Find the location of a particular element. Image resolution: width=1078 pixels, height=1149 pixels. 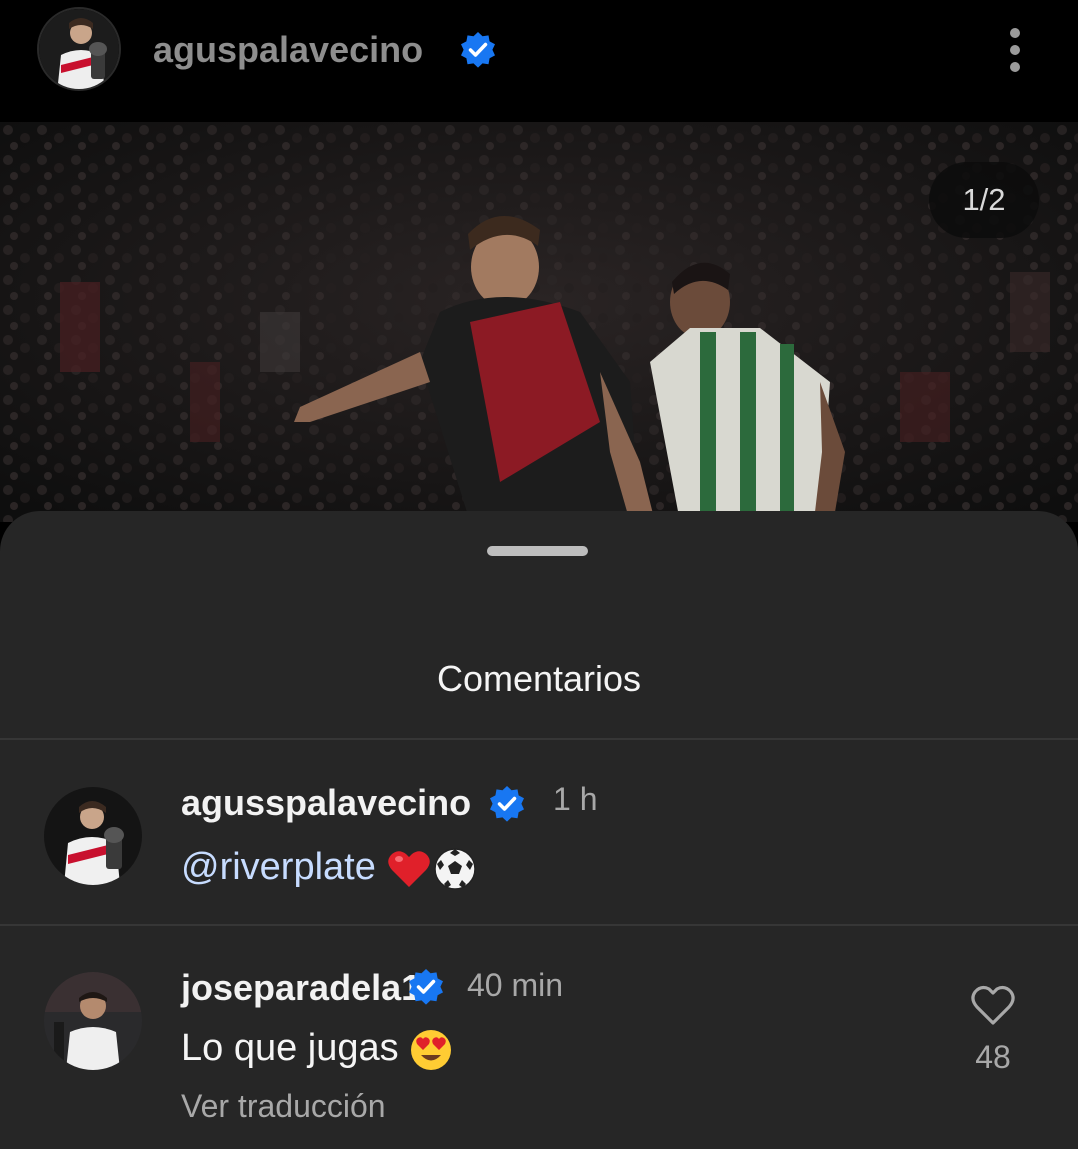

comment-text: Lo que jugas is located at coordinates (317, 1048).